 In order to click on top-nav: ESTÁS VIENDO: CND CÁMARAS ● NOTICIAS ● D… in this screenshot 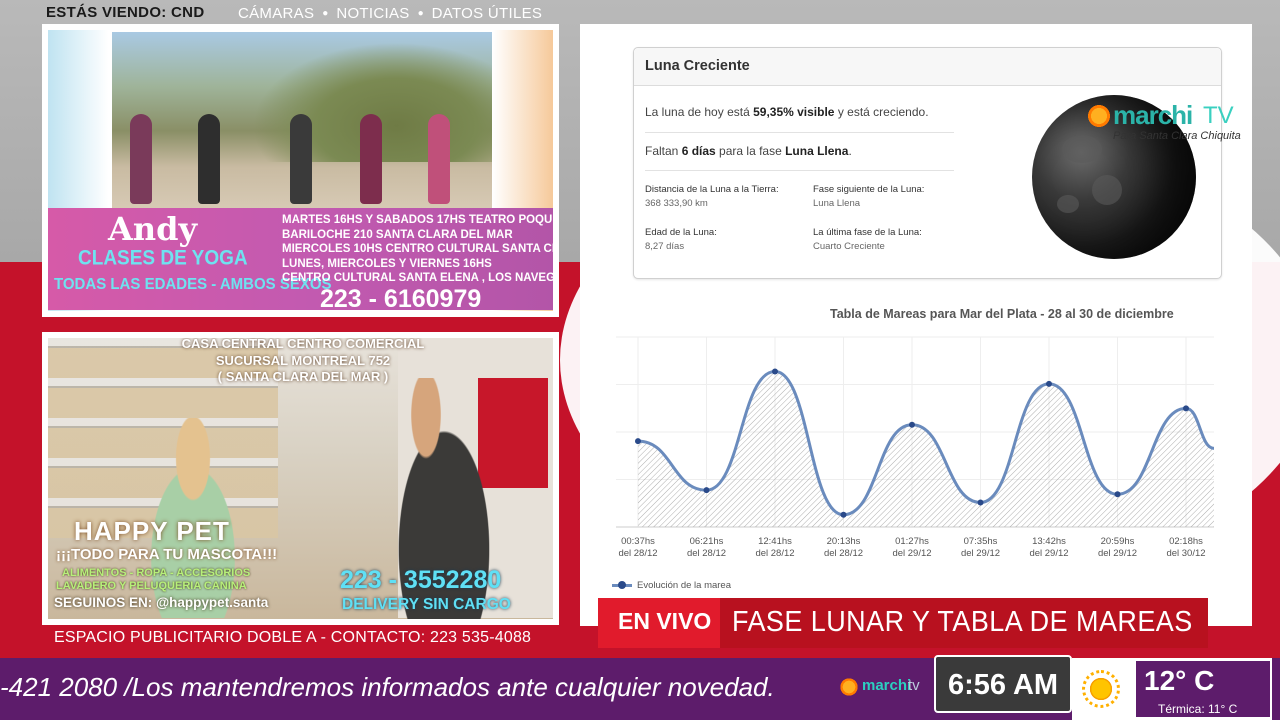, I will do `click(640, 13)`.